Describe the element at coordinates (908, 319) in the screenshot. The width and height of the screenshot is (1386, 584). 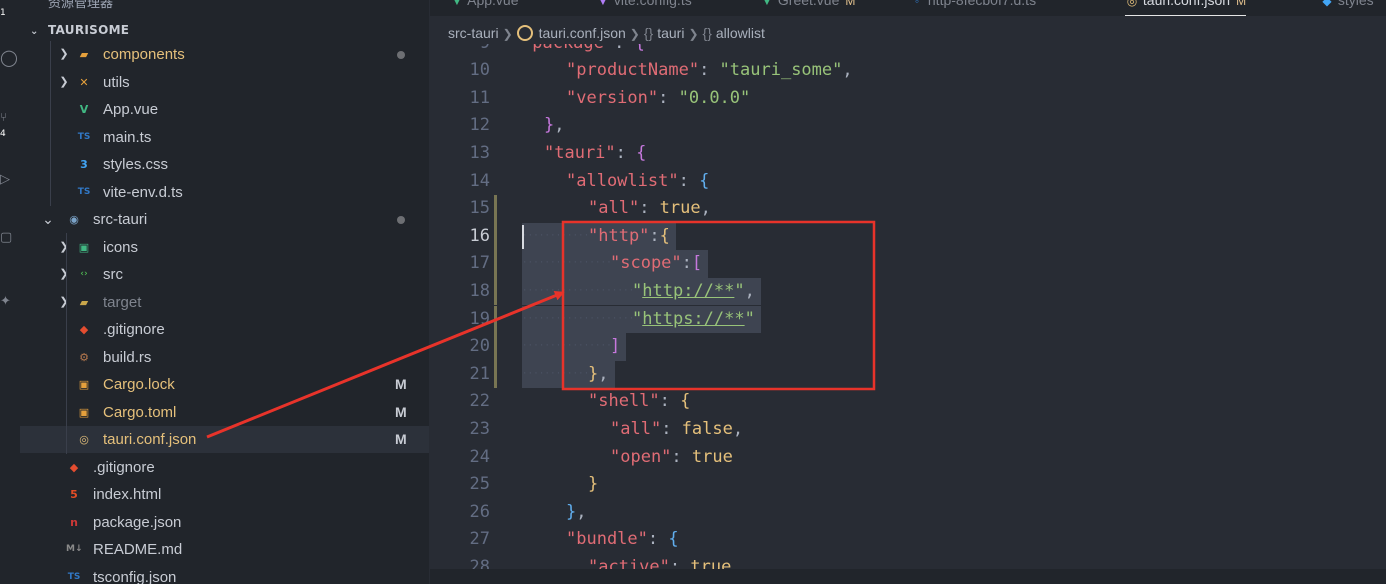
I see `code-line: 19 ···················· "https://**"` at that location.